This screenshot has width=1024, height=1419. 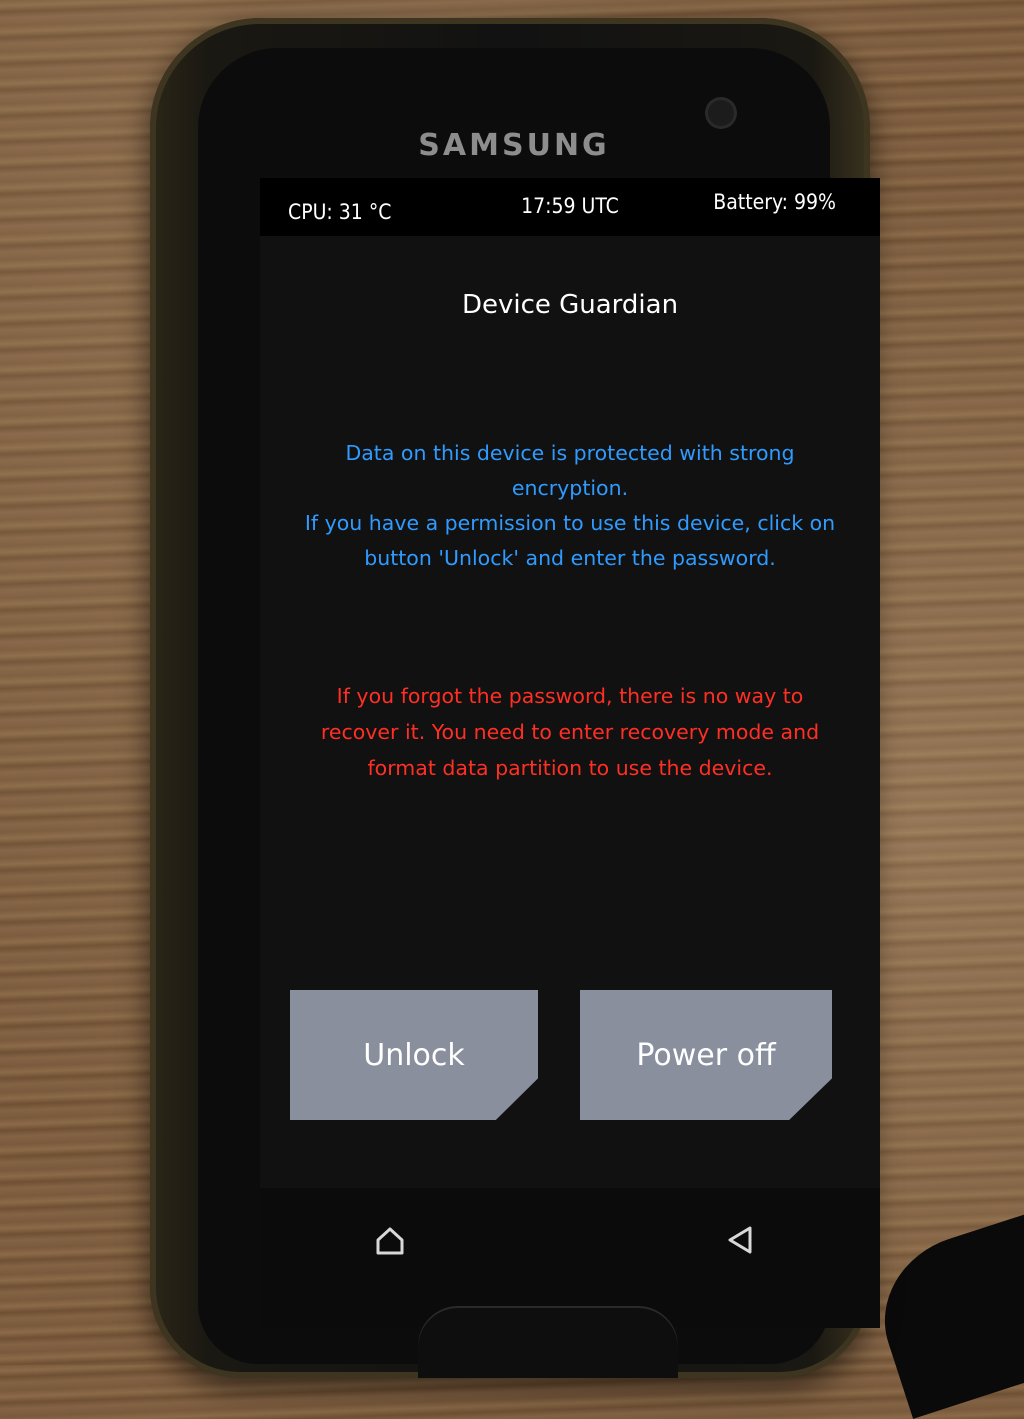 I want to click on battery-level: Battery: 99%, so click(x=774, y=202).